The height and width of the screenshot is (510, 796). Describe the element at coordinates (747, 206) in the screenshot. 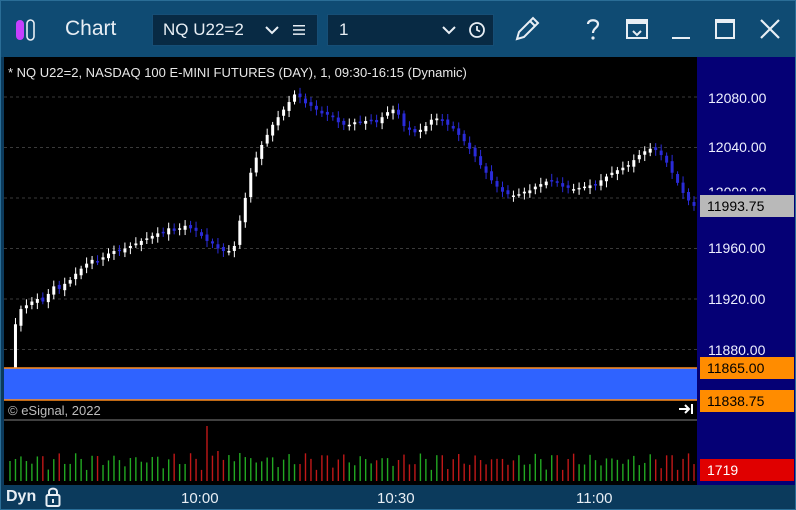

I see `last-price-tag: 11993.75` at that location.